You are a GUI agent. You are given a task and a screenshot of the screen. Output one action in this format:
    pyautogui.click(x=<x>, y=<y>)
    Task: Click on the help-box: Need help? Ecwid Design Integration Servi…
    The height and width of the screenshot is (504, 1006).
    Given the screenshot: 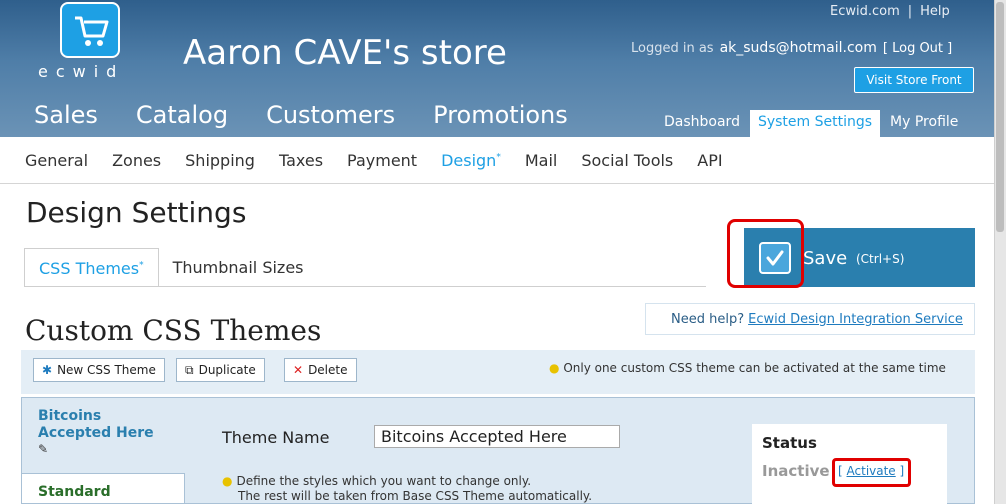 What is the action you would take?
    pyautogui.click(x=810, y=319)
    